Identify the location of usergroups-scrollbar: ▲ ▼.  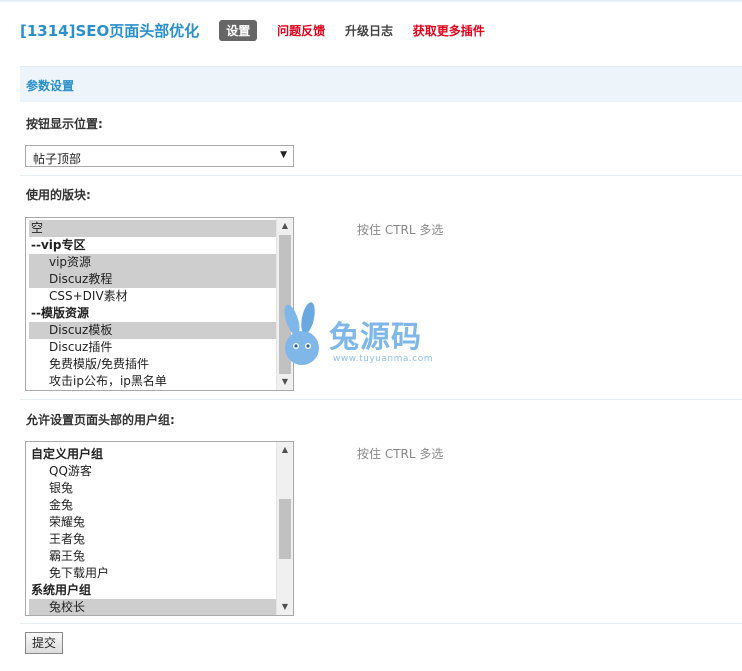
(284, 528).